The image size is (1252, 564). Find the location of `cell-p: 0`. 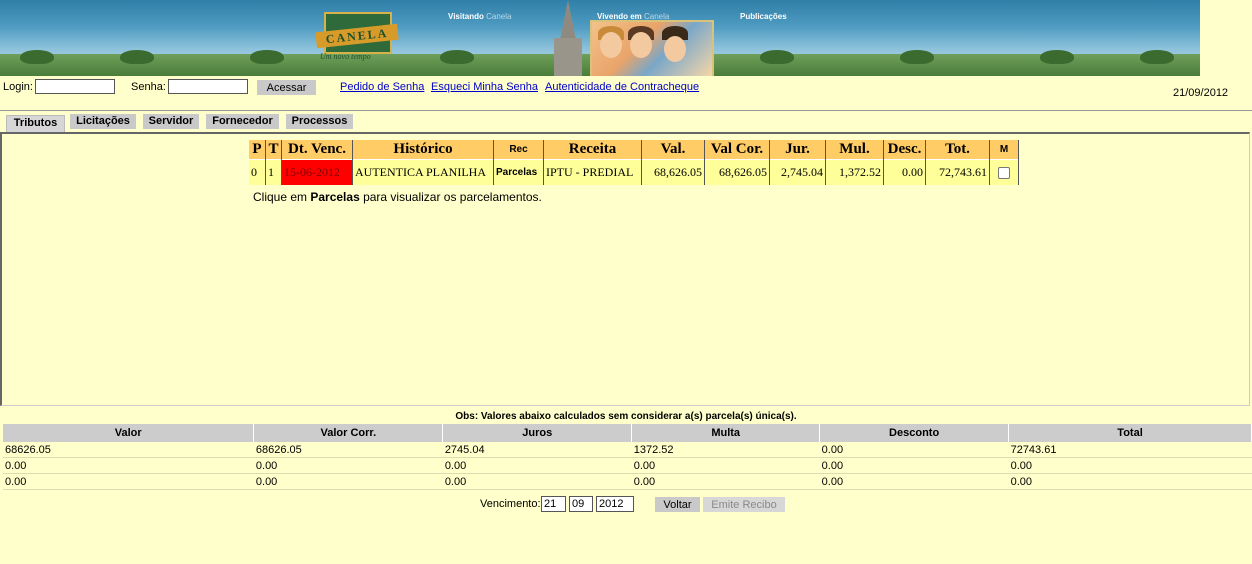

cell-p: 0 is located at coordinates (257, 172).